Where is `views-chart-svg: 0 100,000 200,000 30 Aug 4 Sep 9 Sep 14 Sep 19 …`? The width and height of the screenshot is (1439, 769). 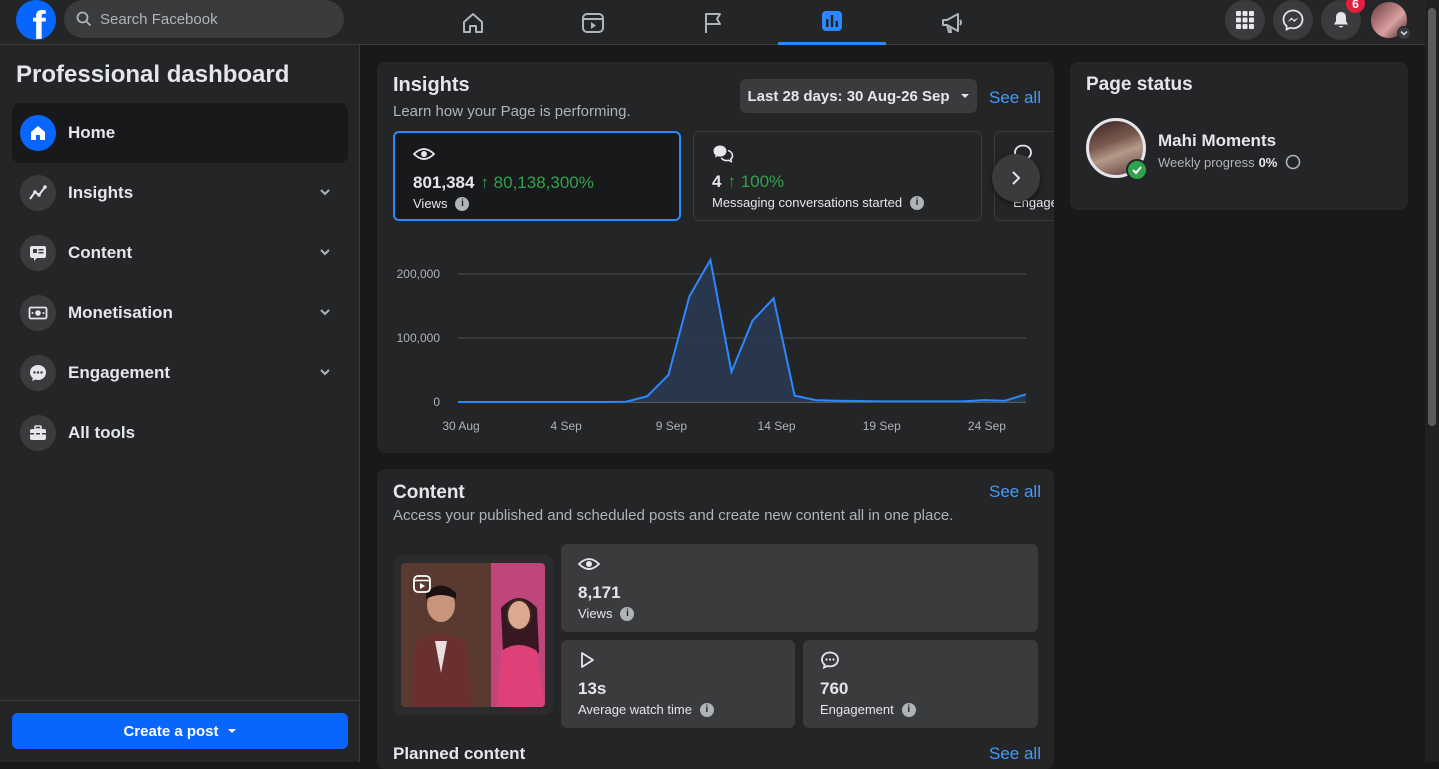
views-chart-svg: 0 100,000 200,000 30 Aug 4 Sep 9 Sep 14 Sep 19 … is located at coordinates (712, 345).